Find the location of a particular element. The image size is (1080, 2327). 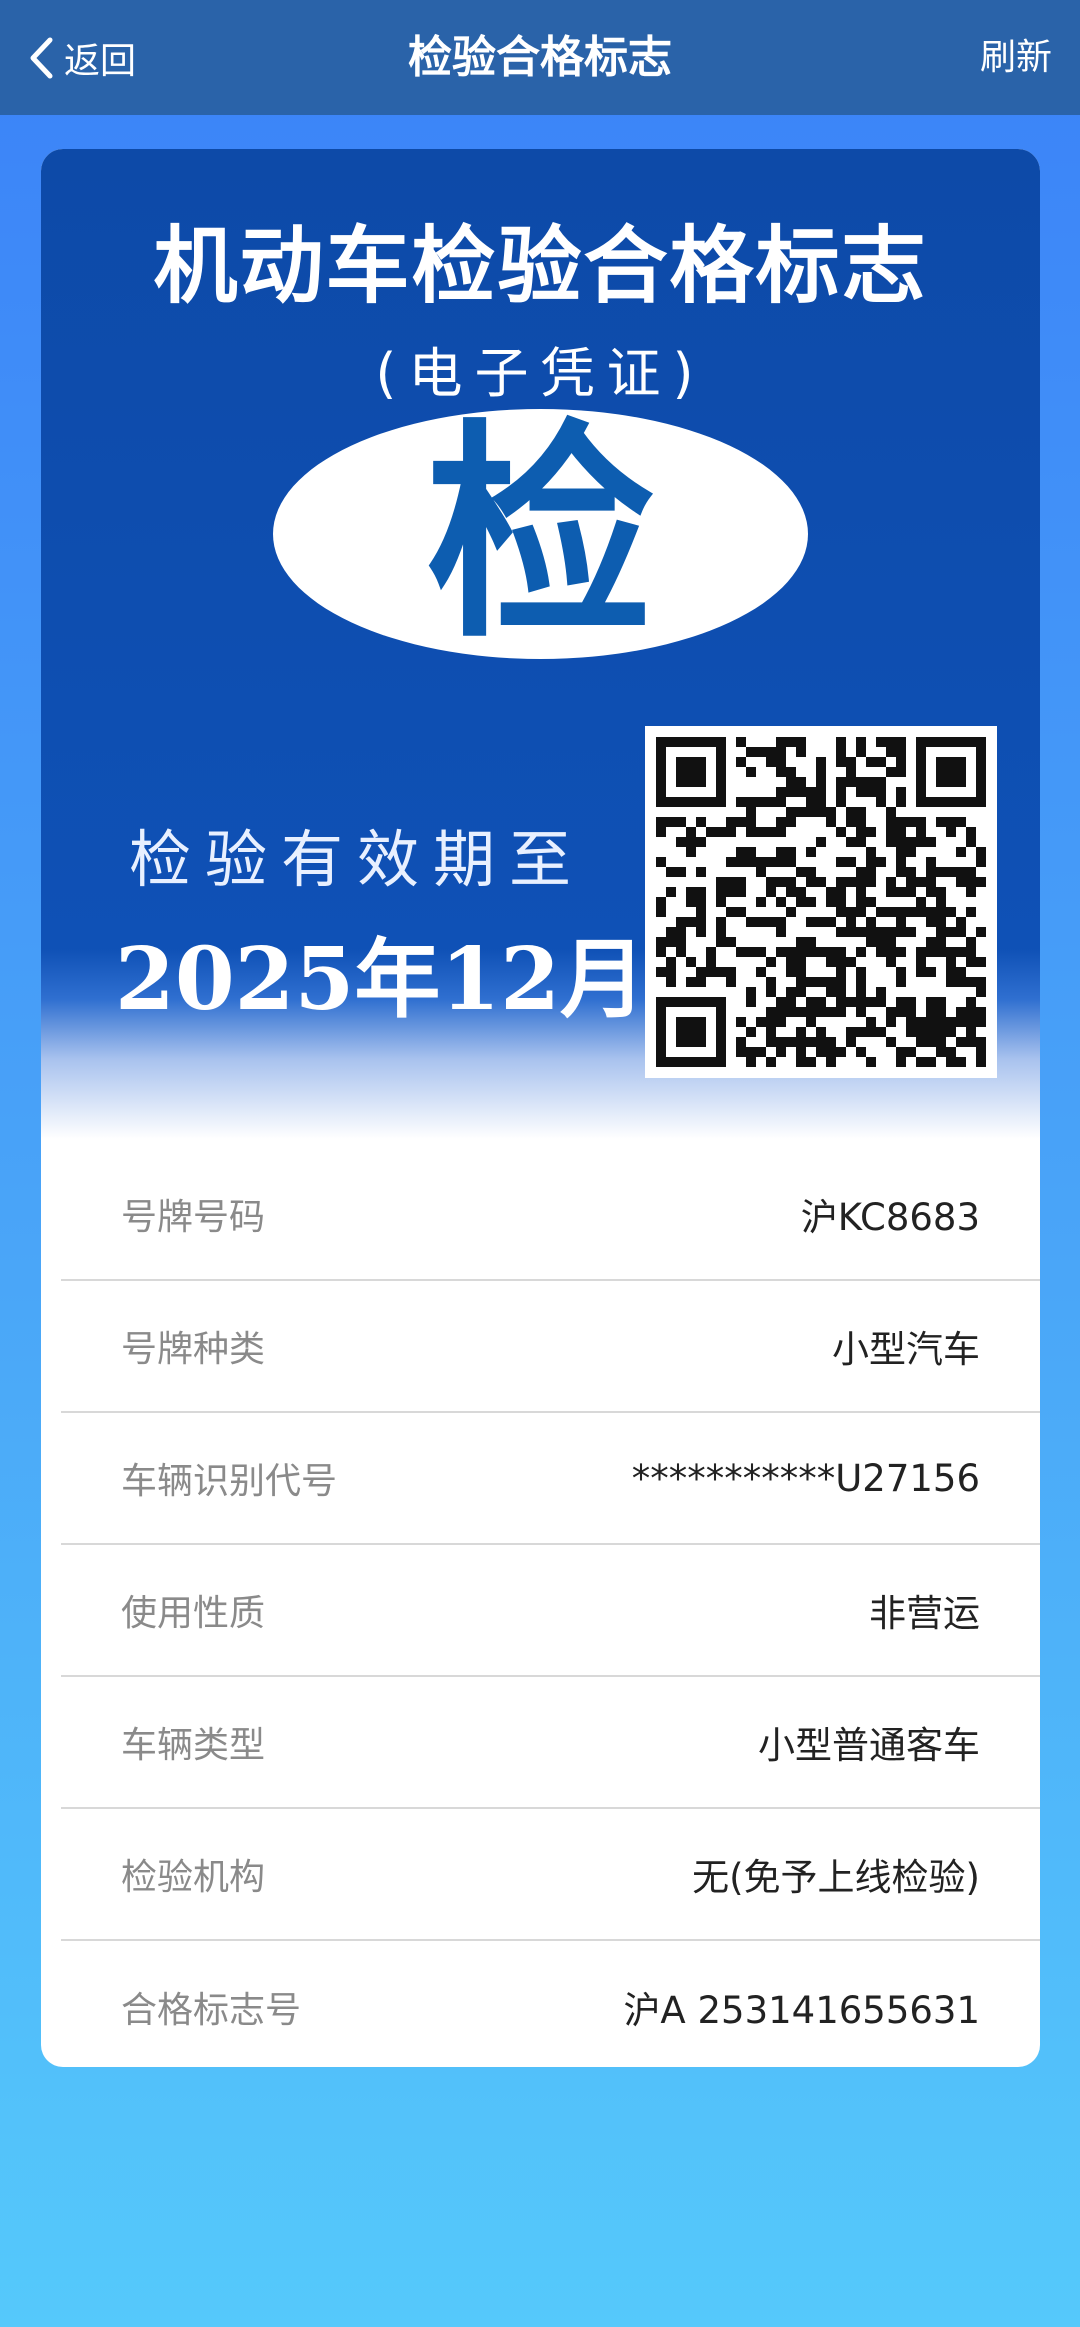

field-label: 检验机构 is located at coordinates (193, 1877).